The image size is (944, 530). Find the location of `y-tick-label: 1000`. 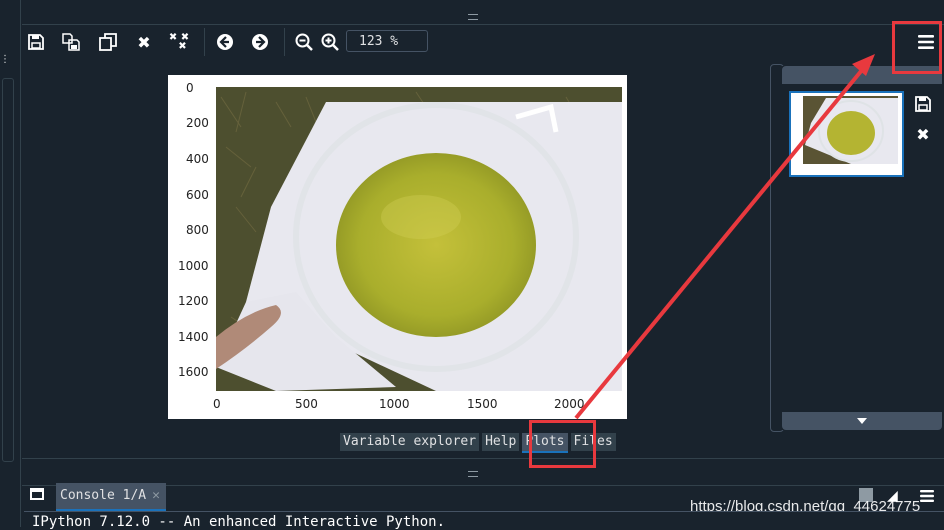

y-tick-label: 1000 is located at coordinates (193, 266).